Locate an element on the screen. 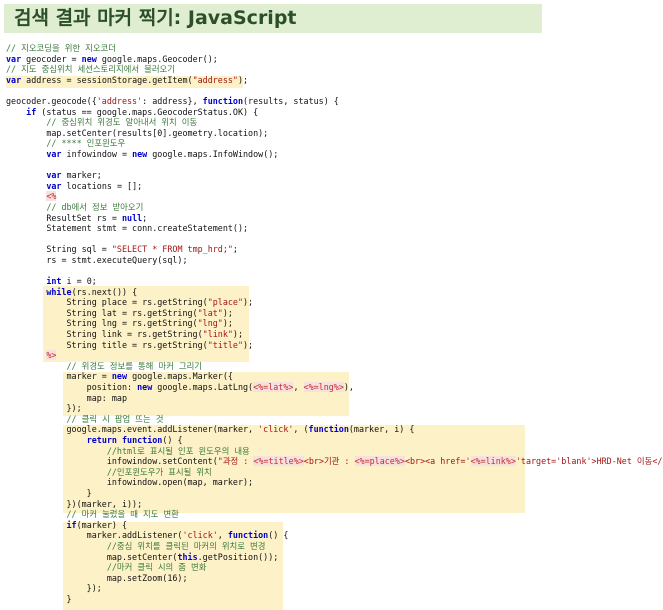 The height and width of the screenshot is (610, 663). code-line: // 위경도 정보를 통해 마커 그리기 is located at coordinates (334, 366).